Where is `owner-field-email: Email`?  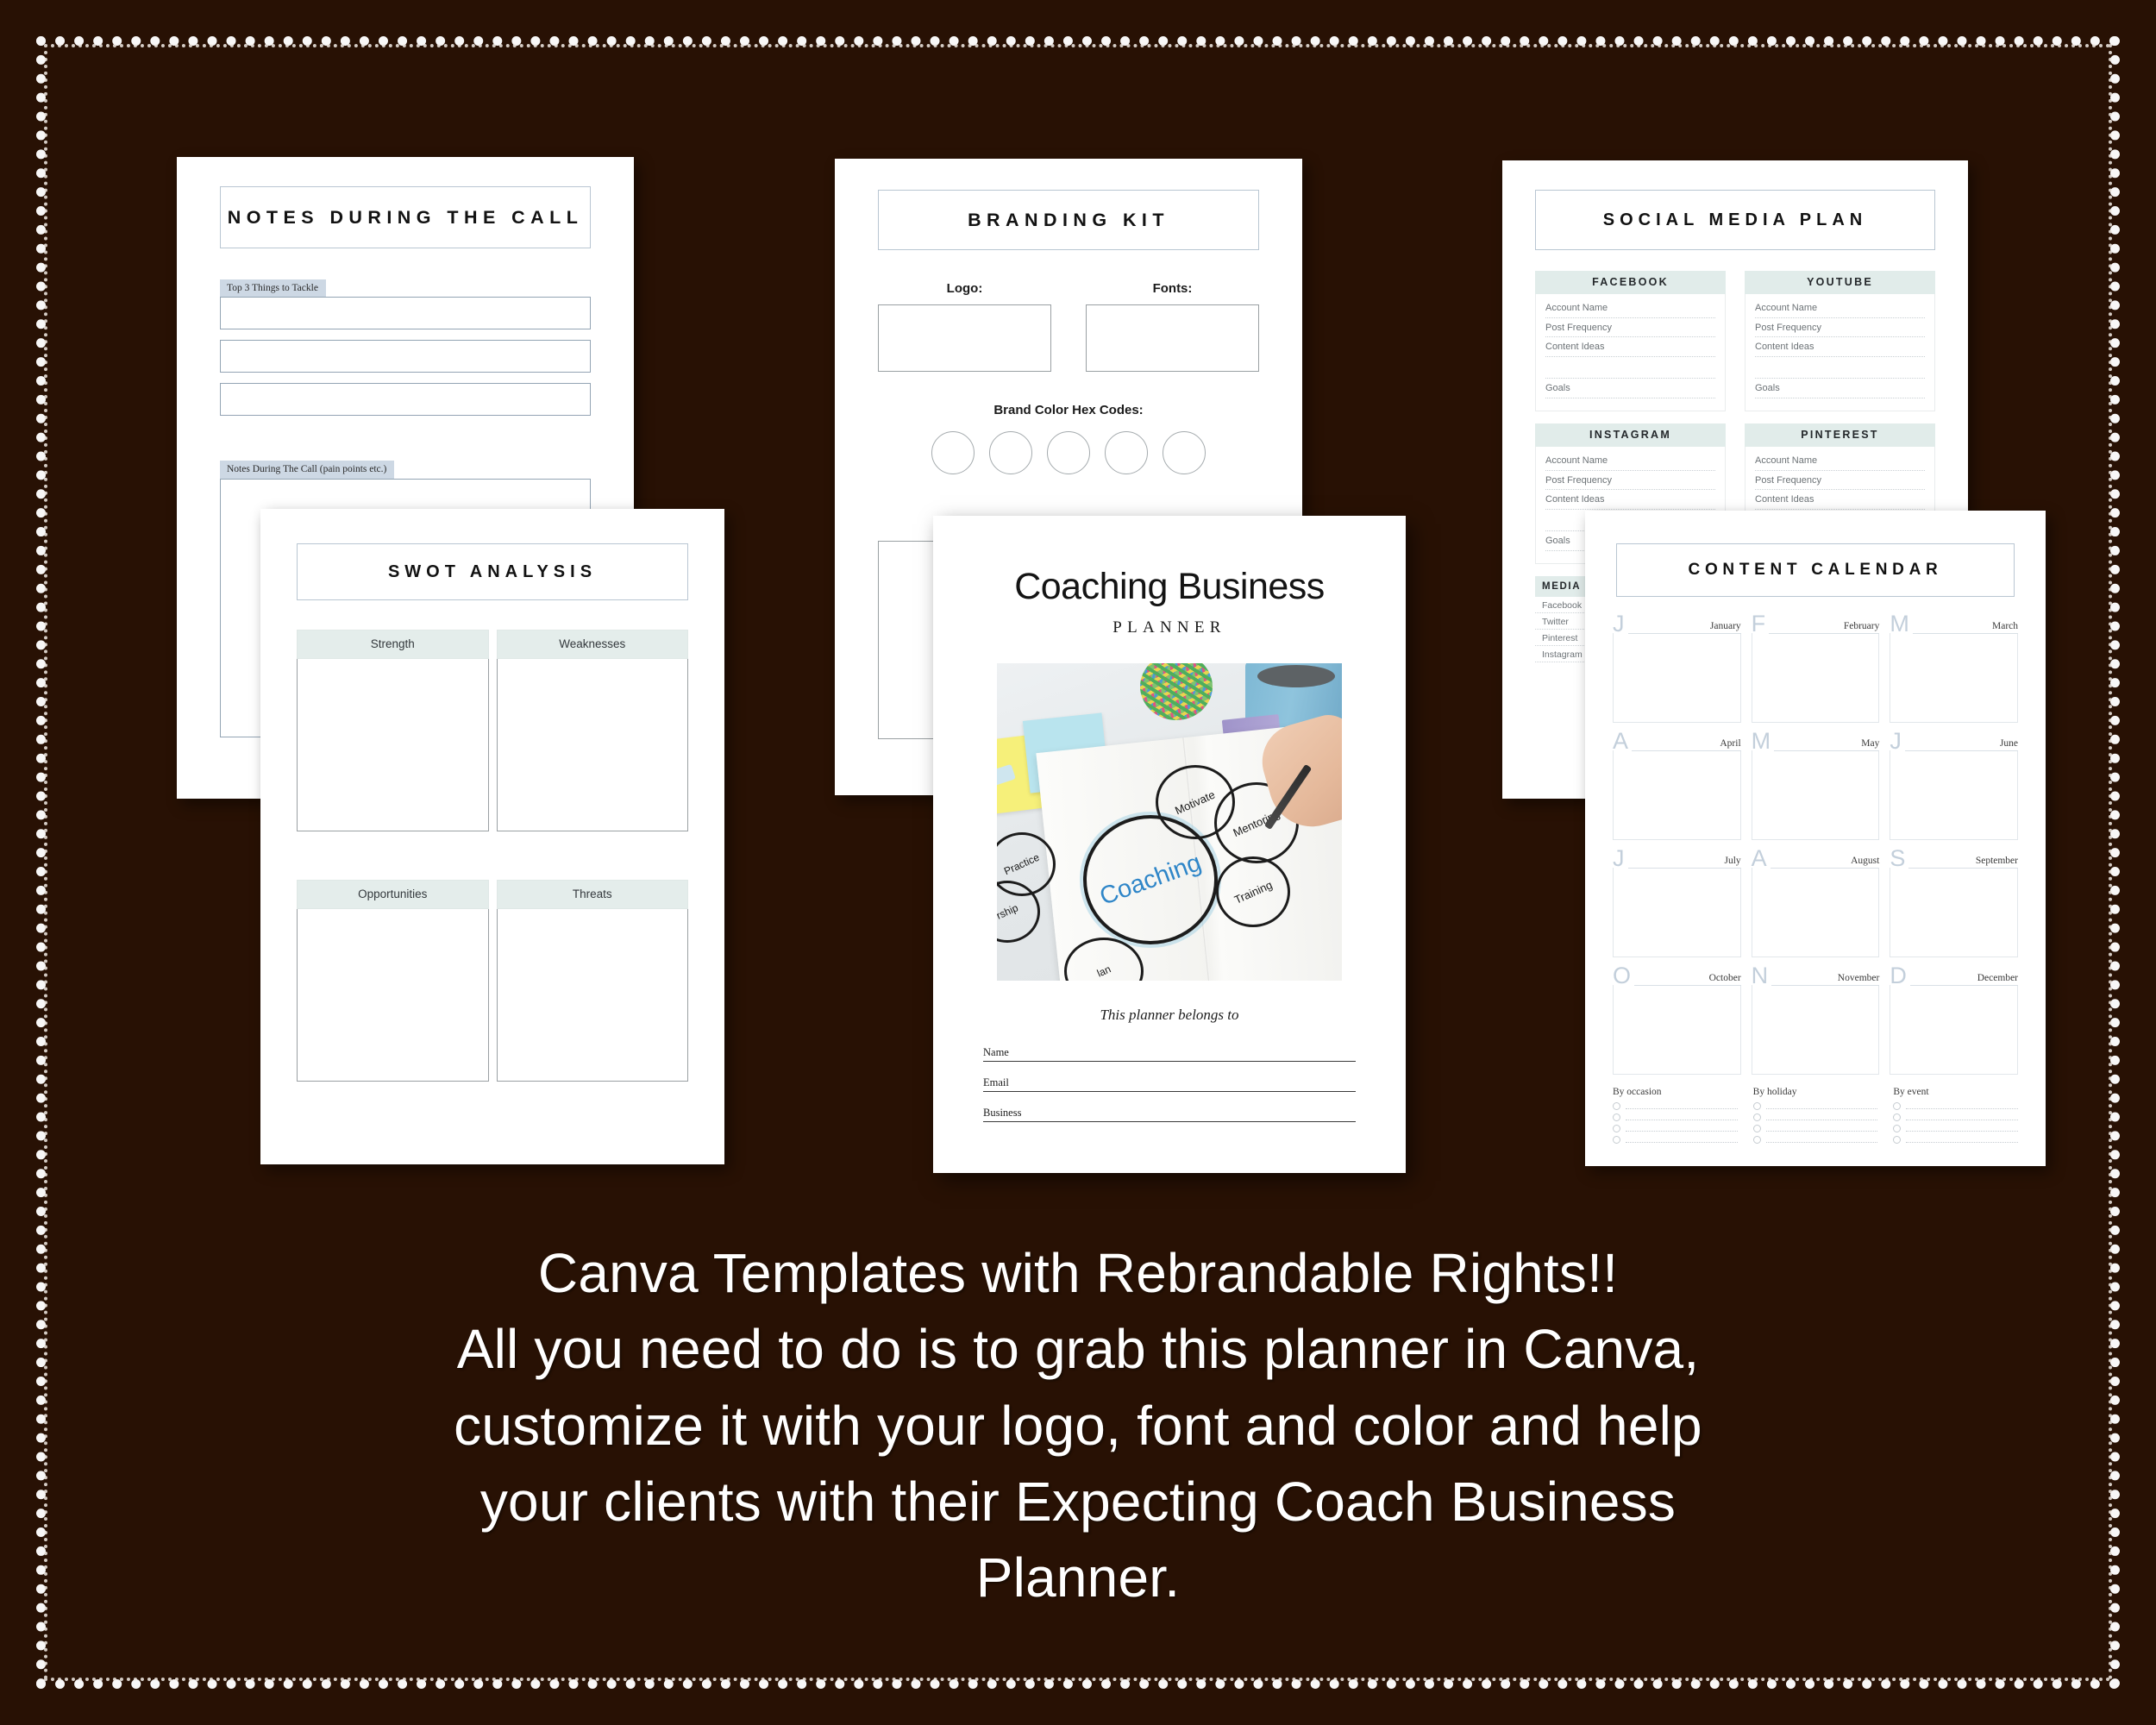
owner-field-email: Email is located at coordinates (1169, 1084).